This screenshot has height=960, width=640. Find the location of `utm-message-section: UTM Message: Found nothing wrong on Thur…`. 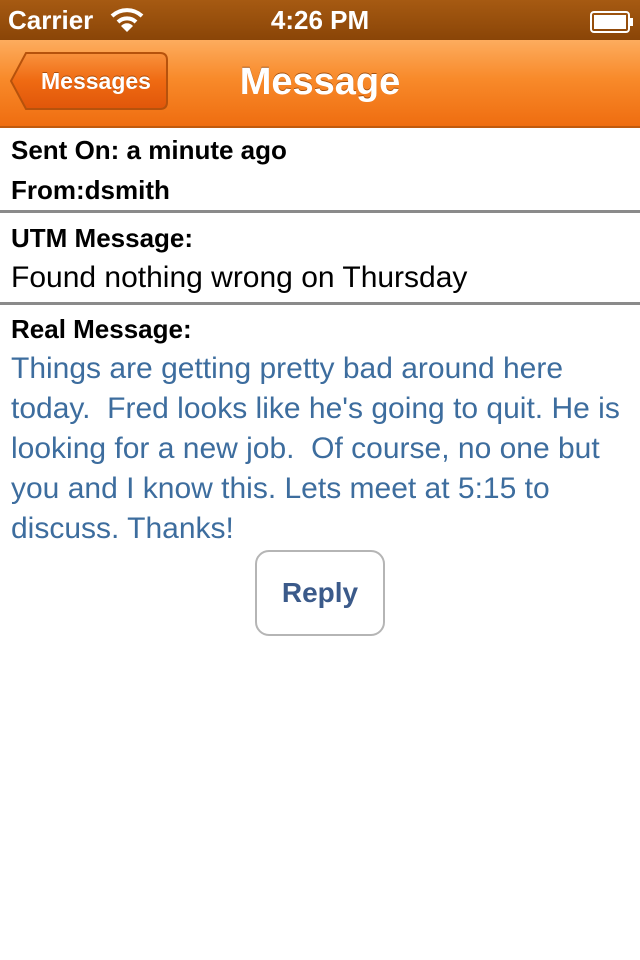

utm-message-section: UTM Message: Found nothing wrong on Thur… is located at coordinates (320, 258).